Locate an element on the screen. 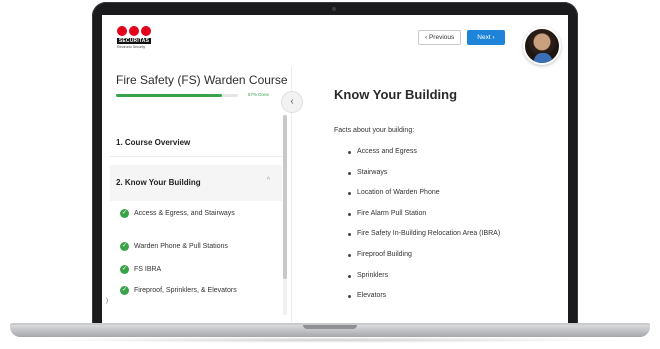  chevron-left-icon: ‹ is located at coordinates (292, 101).